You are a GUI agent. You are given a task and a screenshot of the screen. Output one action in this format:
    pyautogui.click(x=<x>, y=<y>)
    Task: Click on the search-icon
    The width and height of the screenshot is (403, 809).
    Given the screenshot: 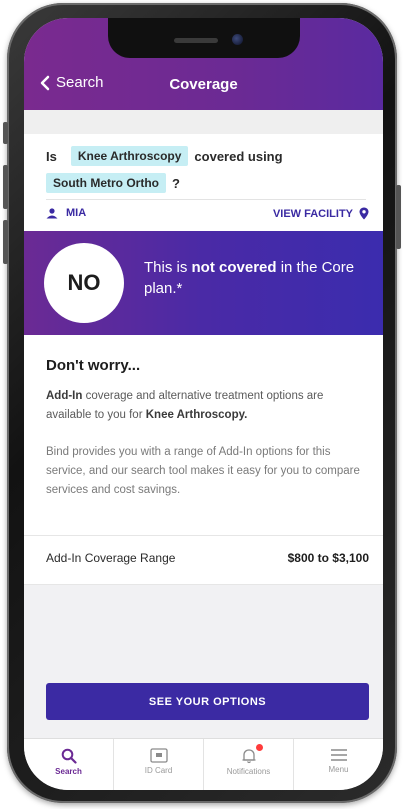 What is the action you would take?
    pyautogui.click(x=69, y=756)
    